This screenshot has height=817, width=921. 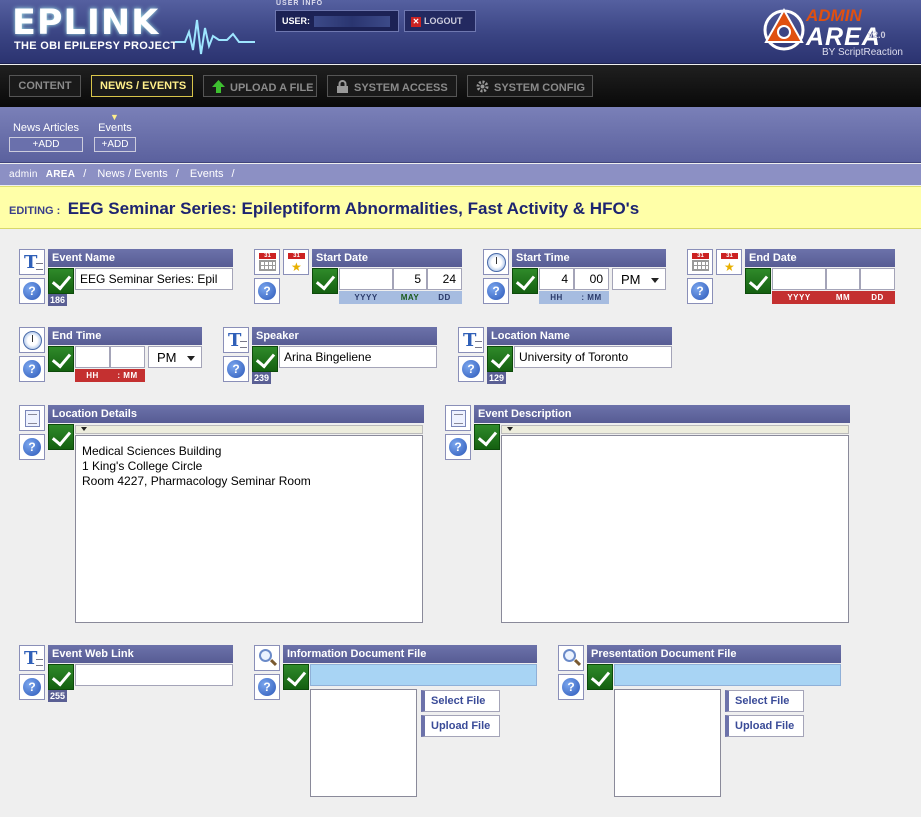 What do you see at coordinates (593, 357) in the screenshot?
I see `location-name-input: University of Toronto` at bounding box center [593, 357].